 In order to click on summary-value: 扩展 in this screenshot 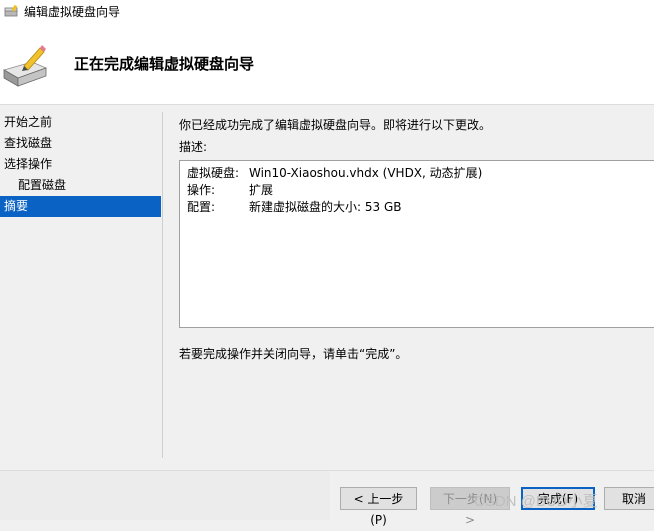, I will do `click(261, 190)`.